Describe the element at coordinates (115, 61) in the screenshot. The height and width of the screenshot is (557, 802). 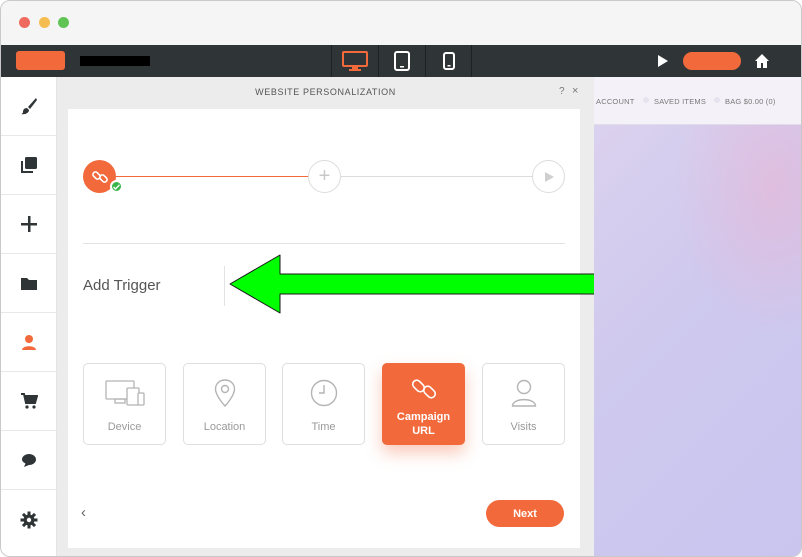
I see `redacted-site-name` at that location.